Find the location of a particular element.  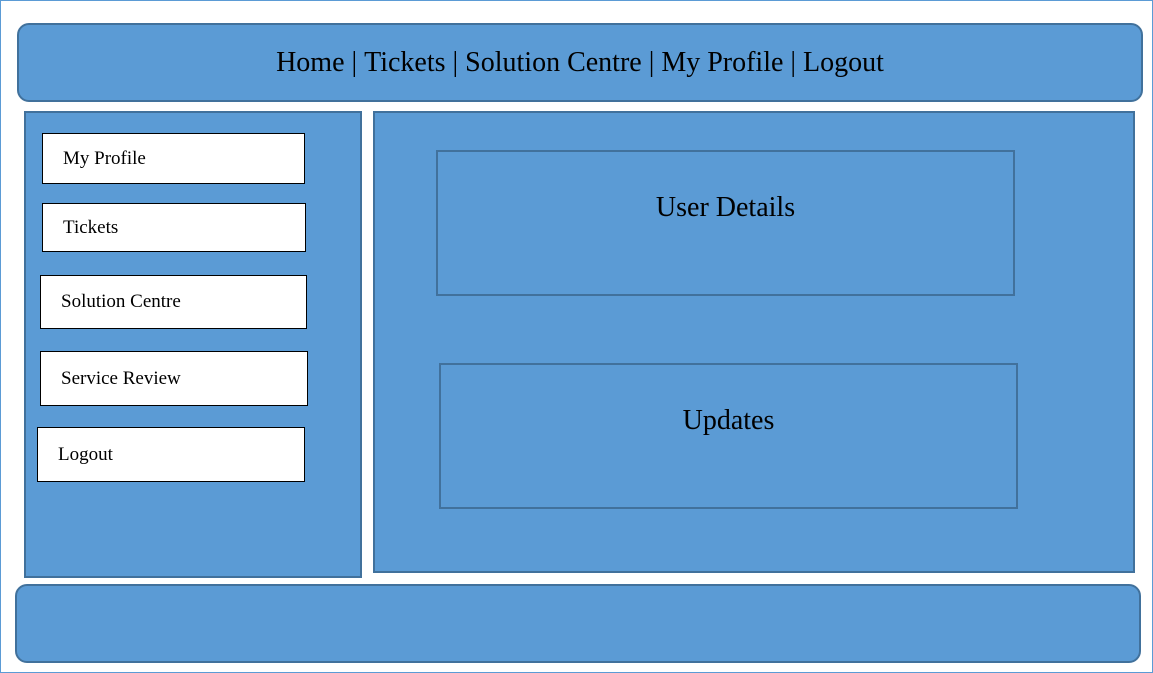

sidebar-item-tickets: Tickets is located at coordinates (174, 227).